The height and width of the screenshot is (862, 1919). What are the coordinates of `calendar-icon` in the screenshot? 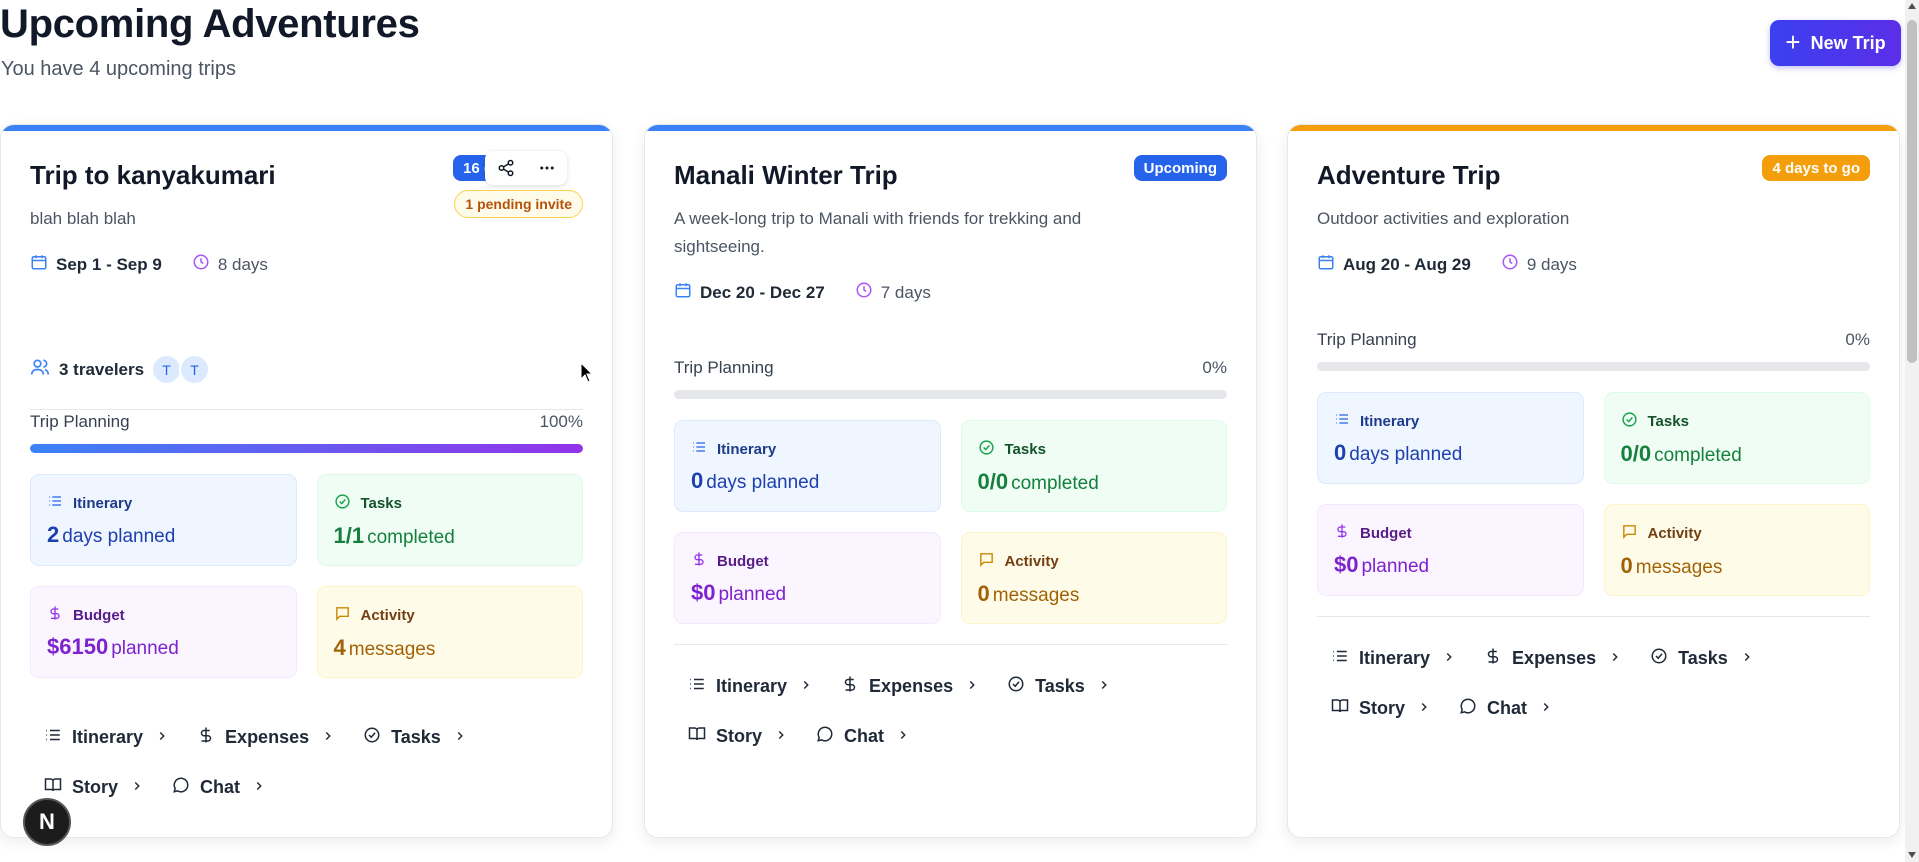 It's located at (683, 292).